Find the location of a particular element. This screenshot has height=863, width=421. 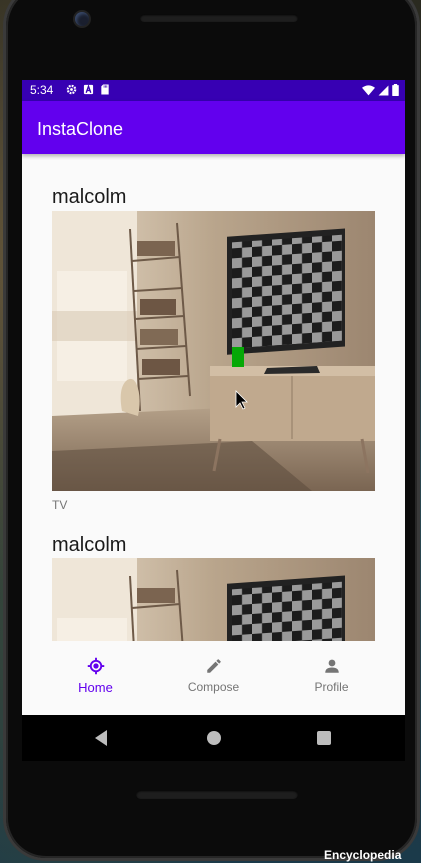

wifi-icon is located at coordinates (368, 89).